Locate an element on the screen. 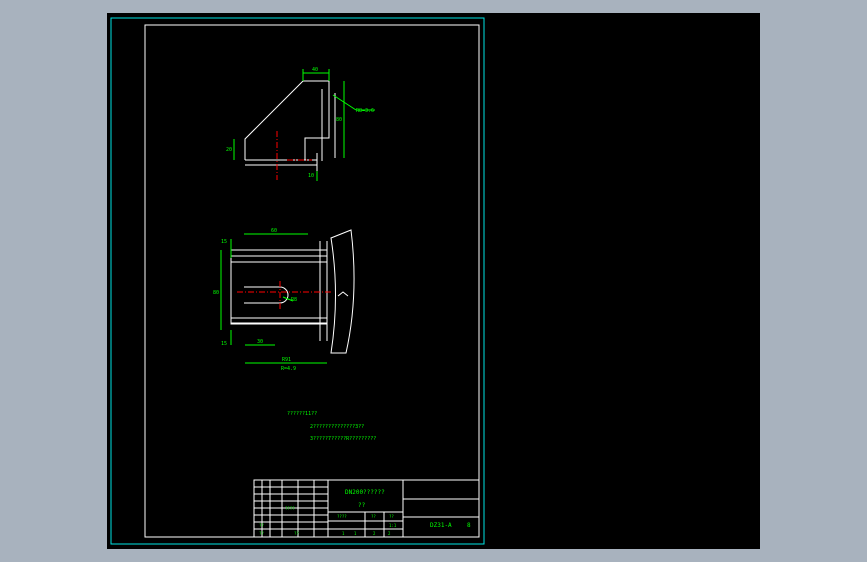 Image resolution: width=867 pixels, height=562 pixels. plan-view: 60 15 80 15 30 R91 R=4.9 R8 is located at coordinates (284, 300).